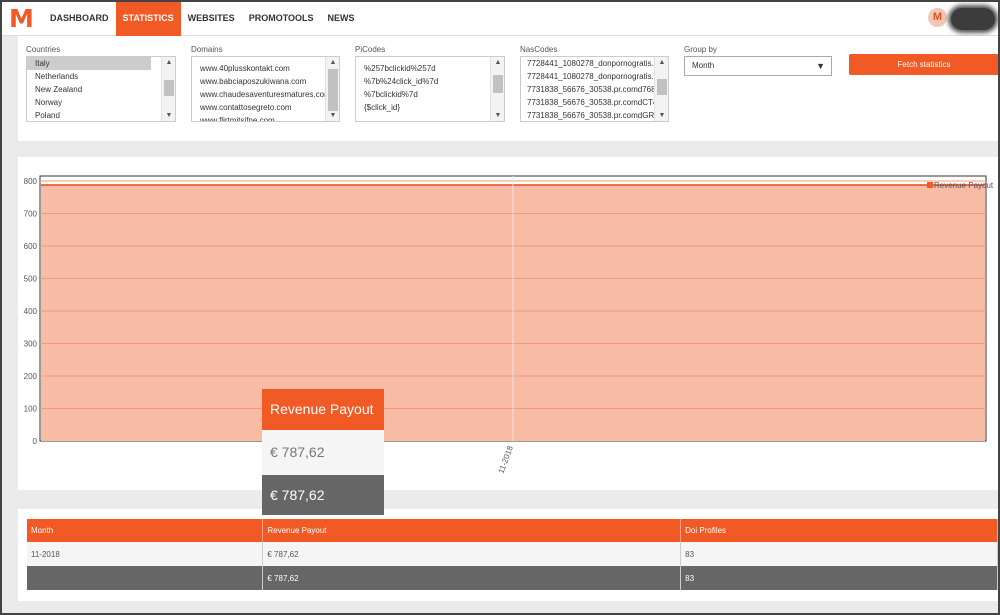  I want to click on countries-label: Countries, so click(43, 49).